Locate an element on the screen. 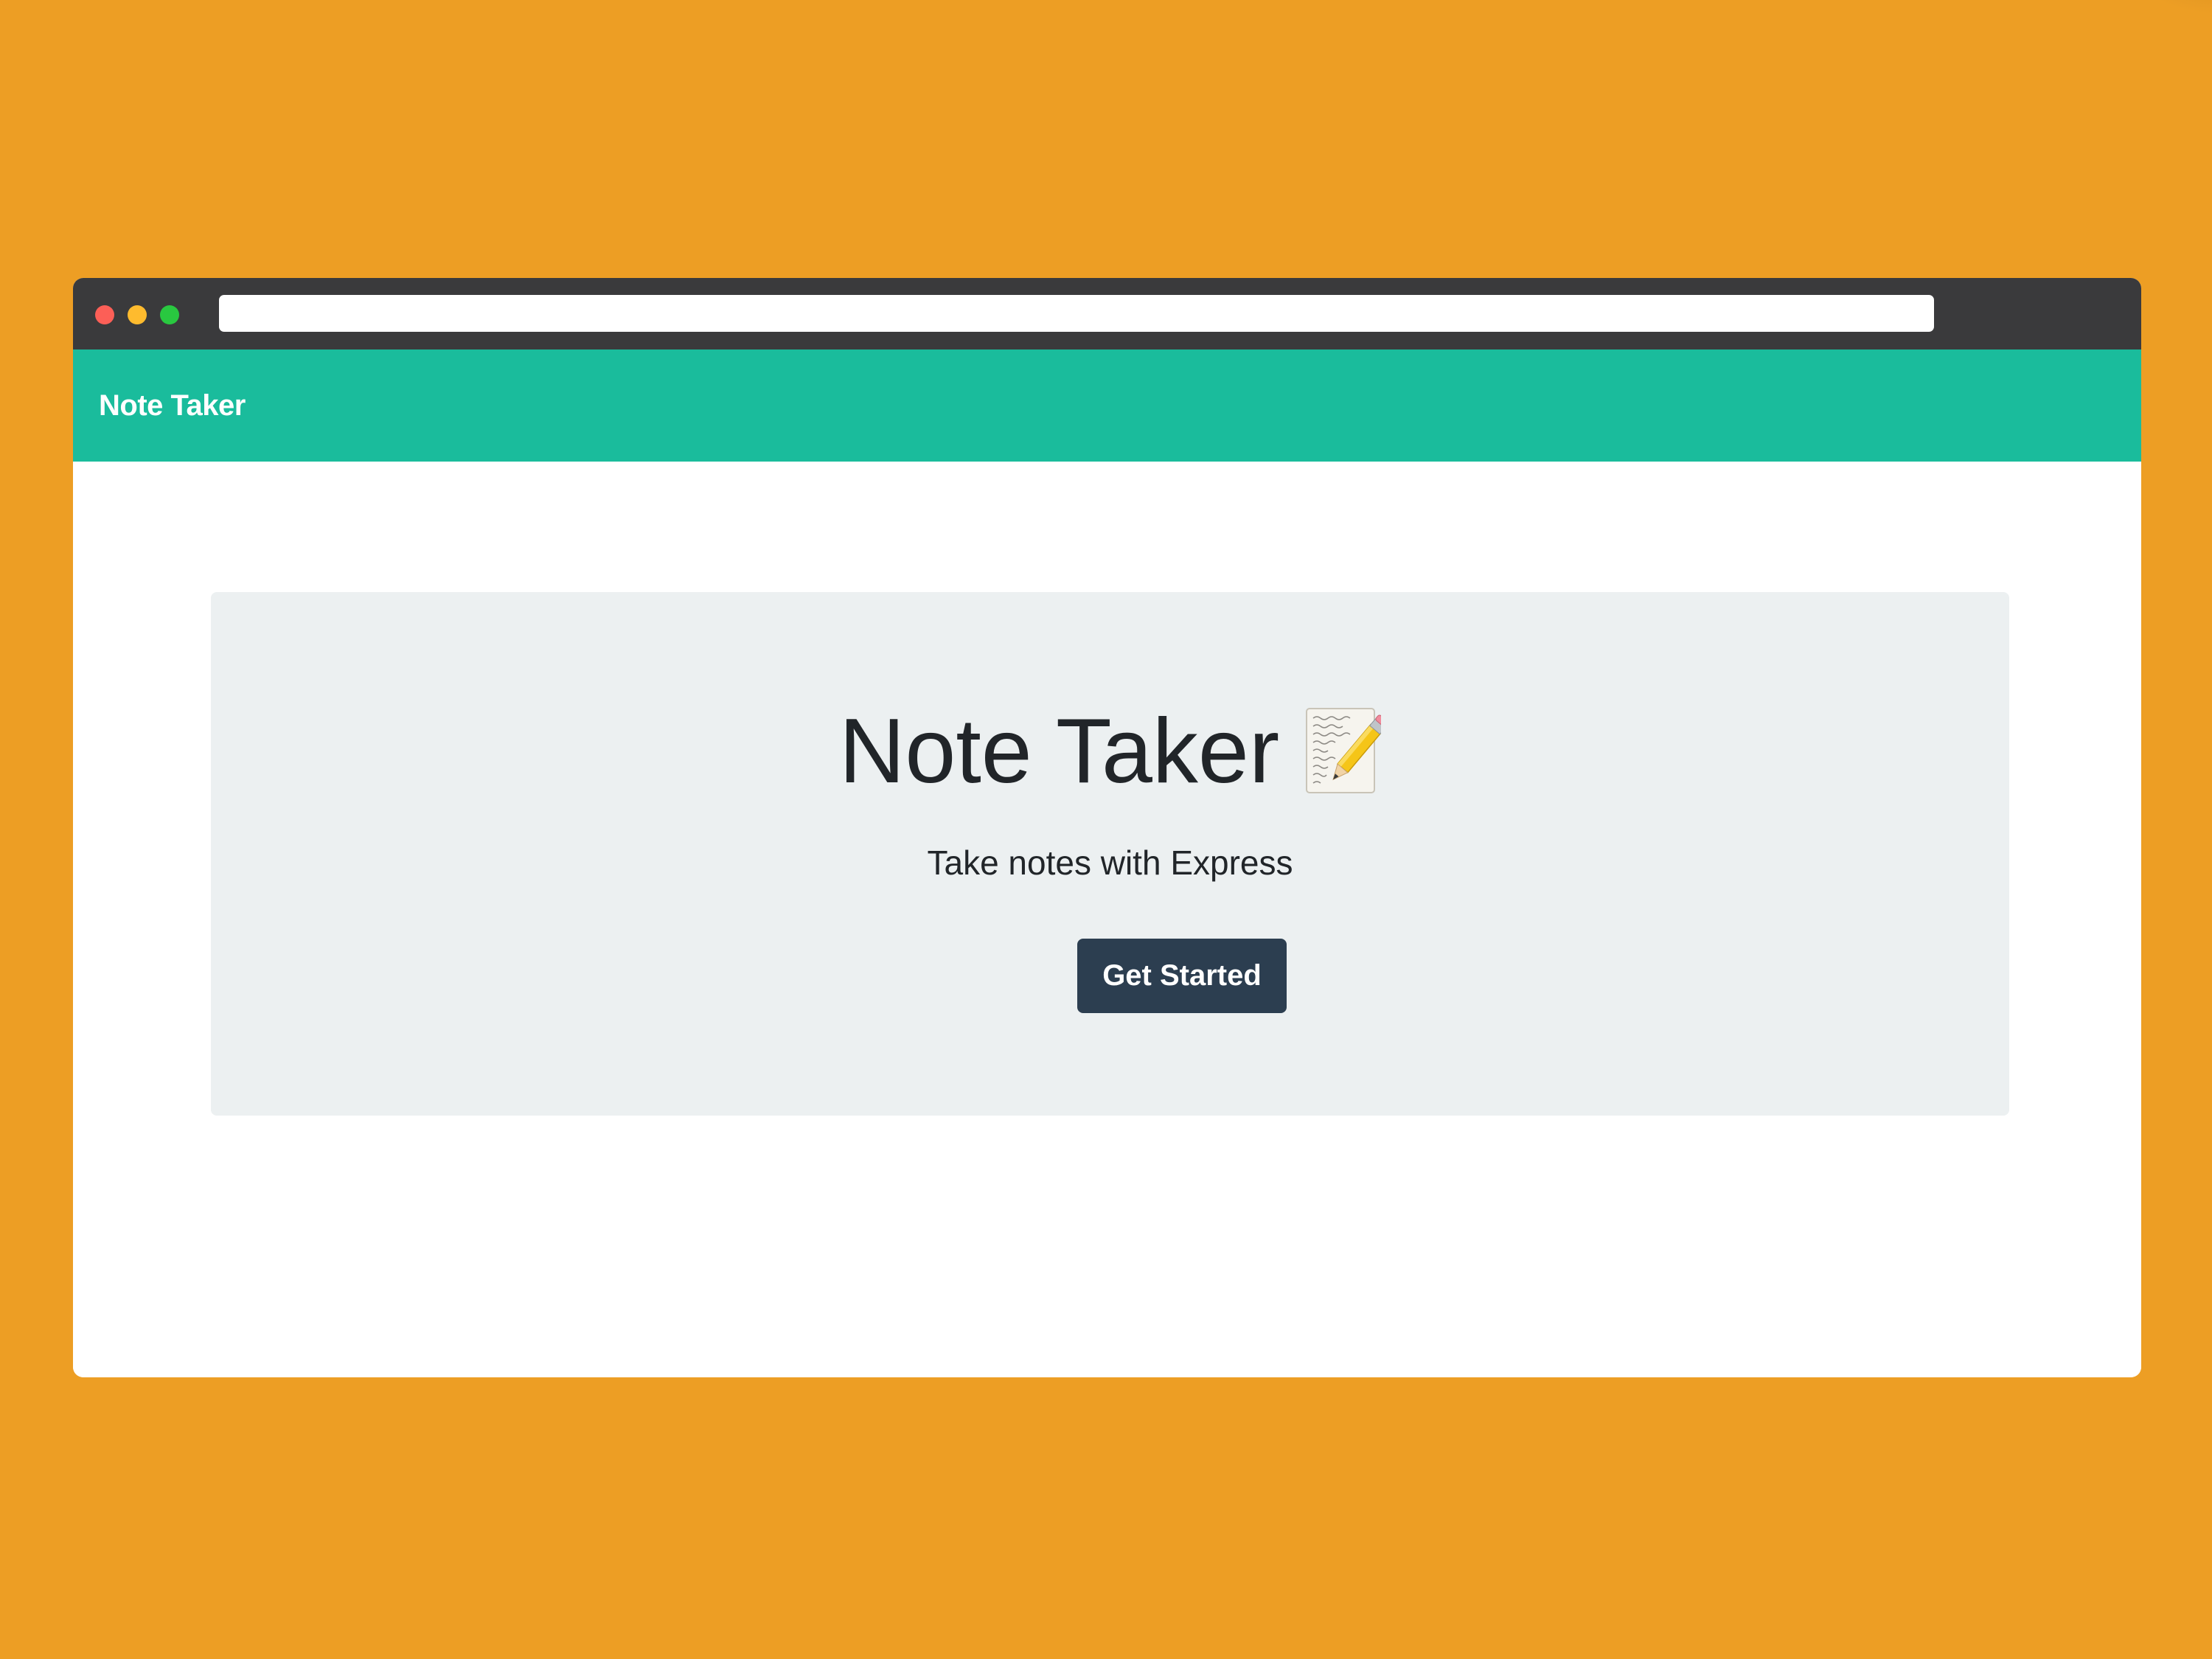 This screenshot has width=2212, height=1659. hero-title-row: Note Taker is located at coordinates (1110, 751).